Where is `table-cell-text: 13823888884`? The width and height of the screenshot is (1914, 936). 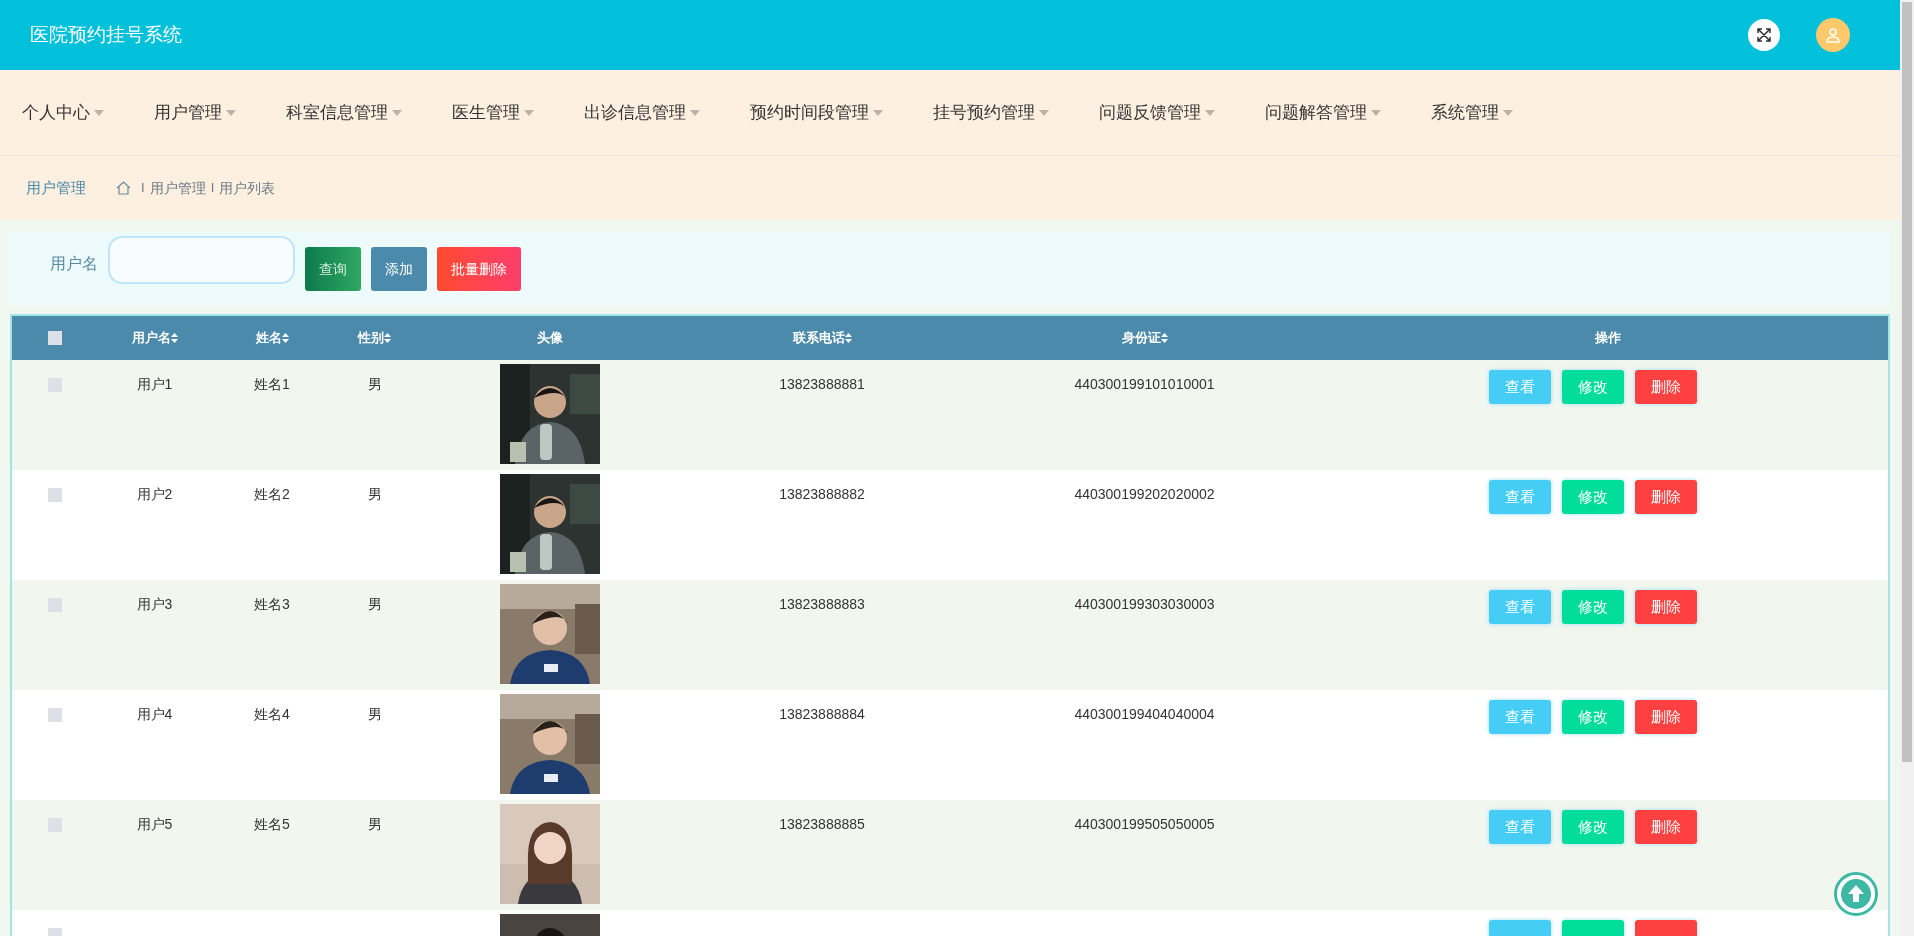 table-cell-text: 13823888884 is located at coordinates (822, 714).